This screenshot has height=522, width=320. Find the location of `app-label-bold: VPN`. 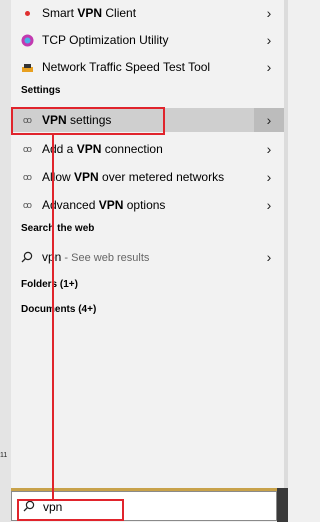

app-label-bold: VPN is located at coordinates (90, 13).